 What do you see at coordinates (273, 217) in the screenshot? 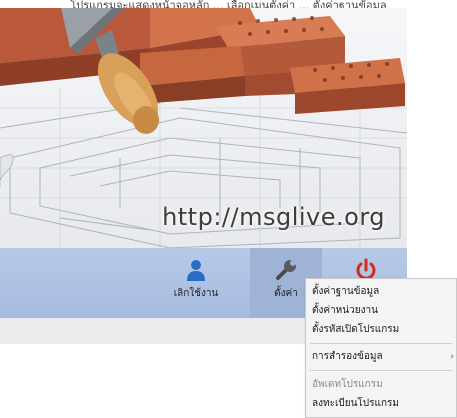
I see `website-url-watermark: http://msglive.org` at bounding box center [273, 217].